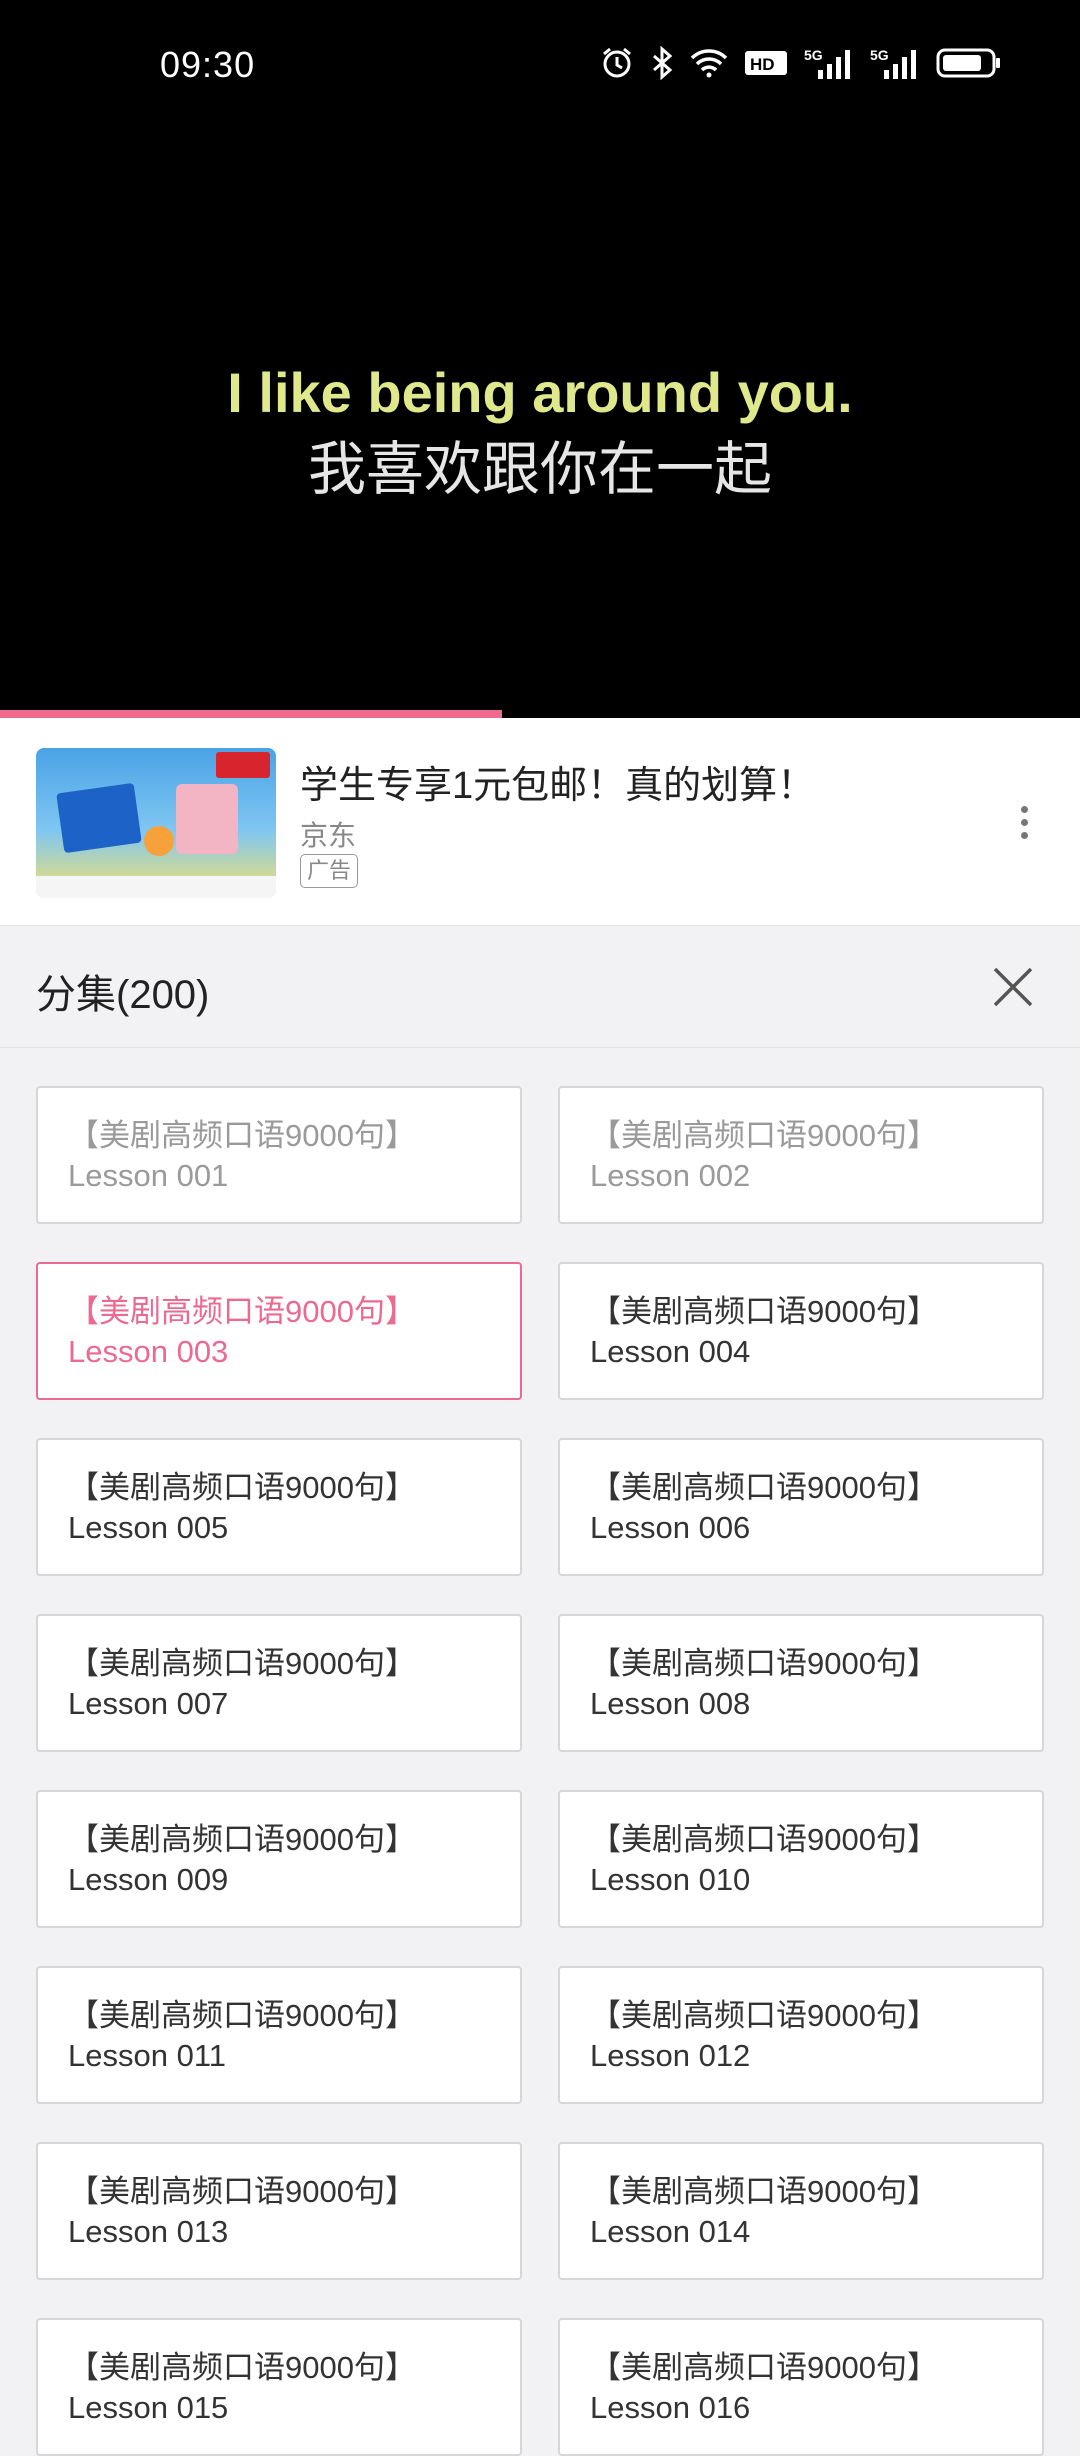  Describe the element at coordinates (557, 781) in the screenshot. I see `ad-title: 学生专享1元包邮！真的划算！` at that location.